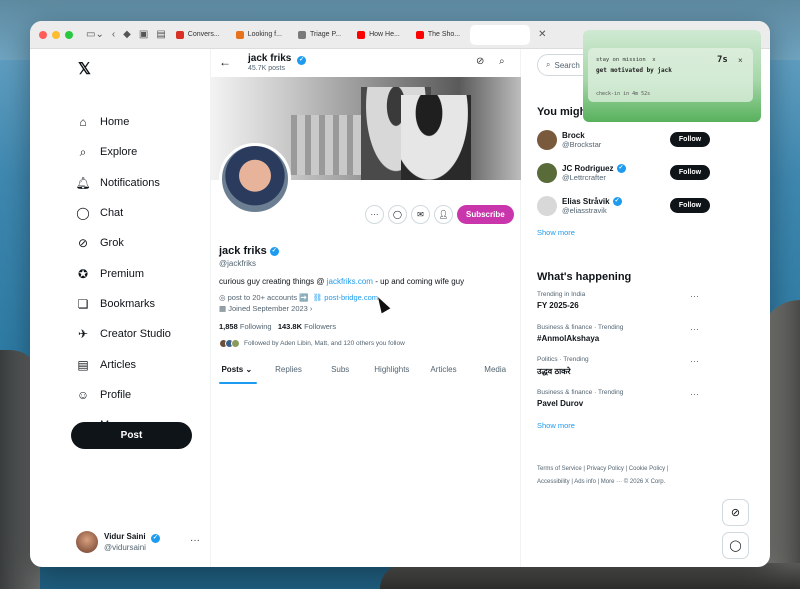 This screenshot has width=800, height=589. I want to click on nav-item-premium: ✪ Premium, so click(123, 273).